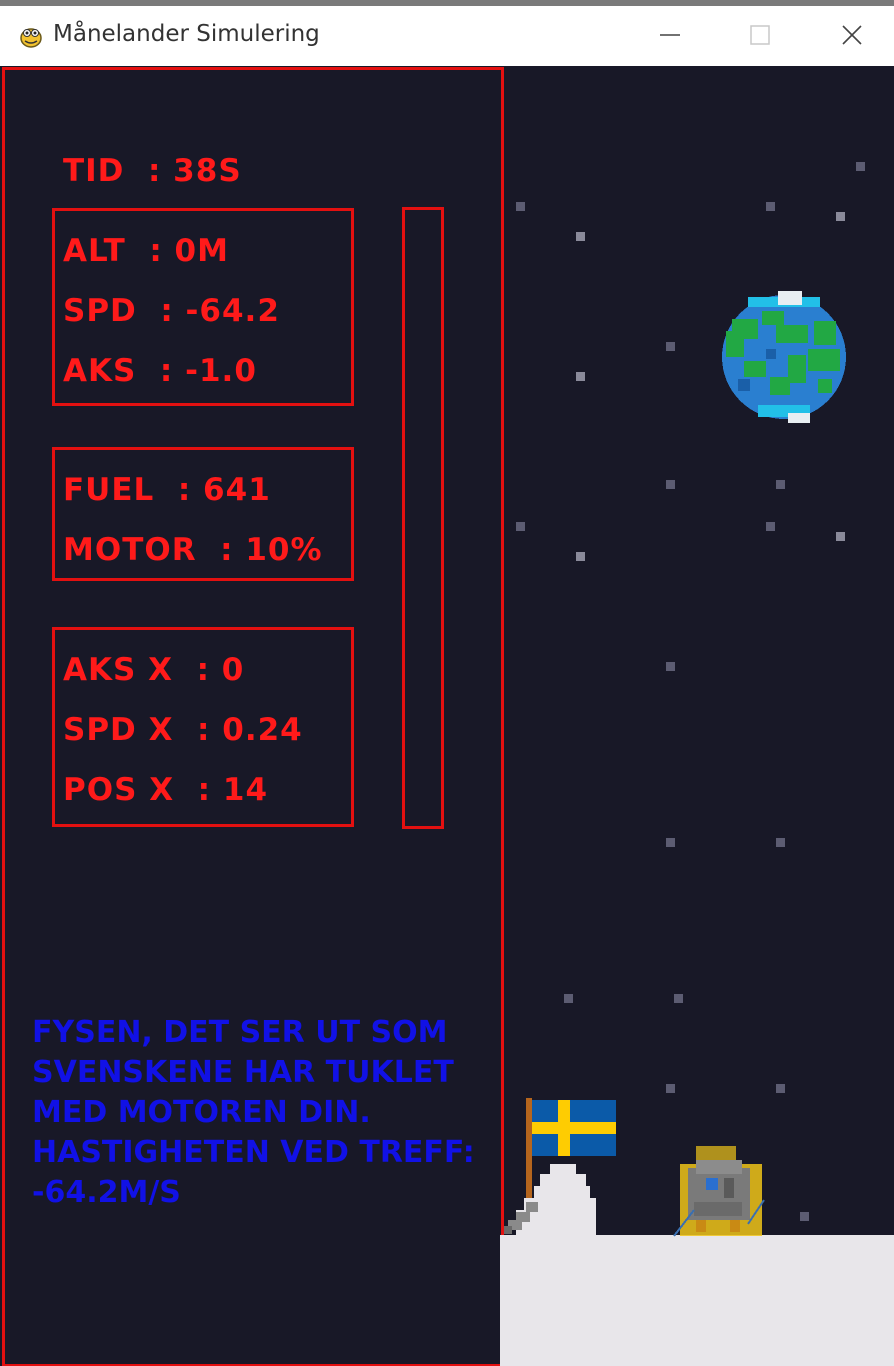 The height and width of the screenshot is (1366, 894). What do you see at coordinates (253, 1152) in the screenshot?
I see `message-line: HASTIGHETEN VED TREFF:` at bounding box center [253, 1152].